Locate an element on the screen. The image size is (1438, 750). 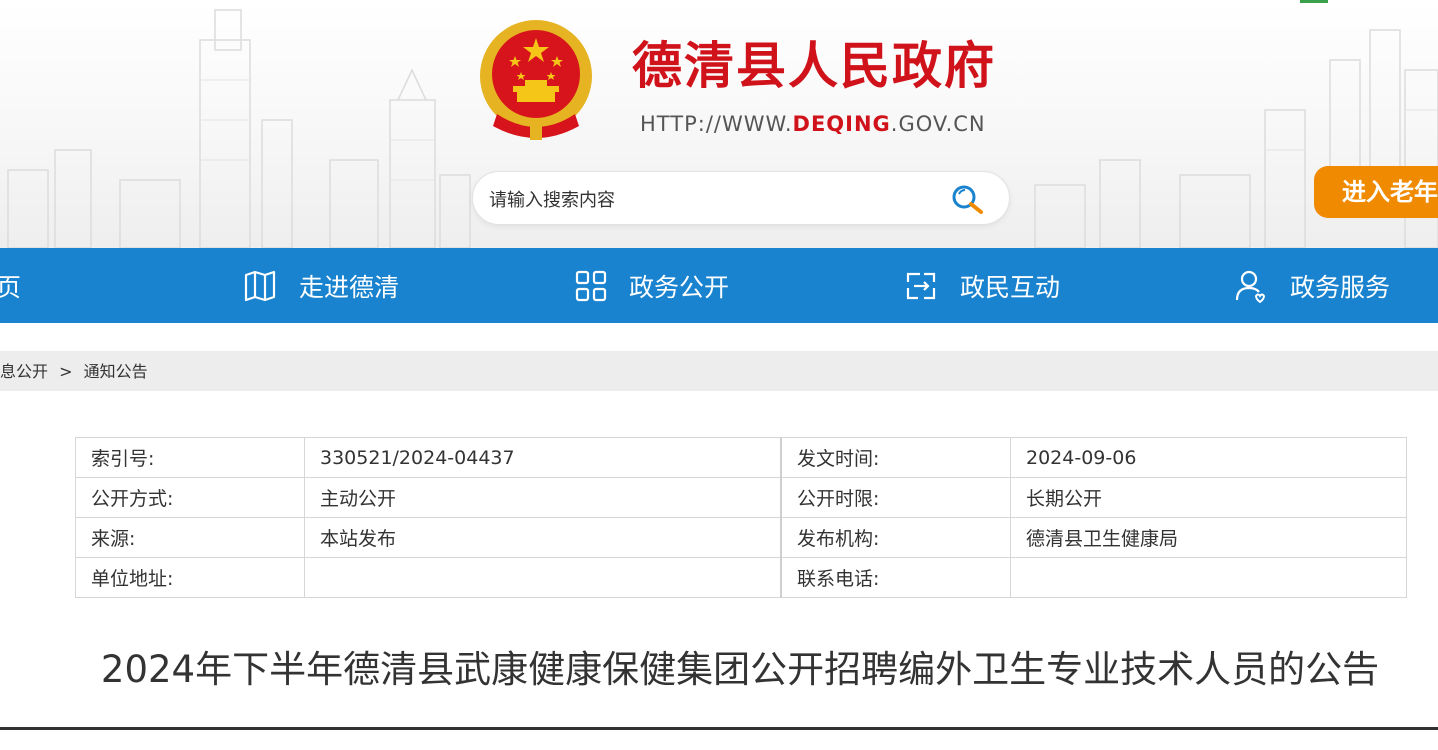
nav-item-label: 页 is located at coordinates (11, 287).